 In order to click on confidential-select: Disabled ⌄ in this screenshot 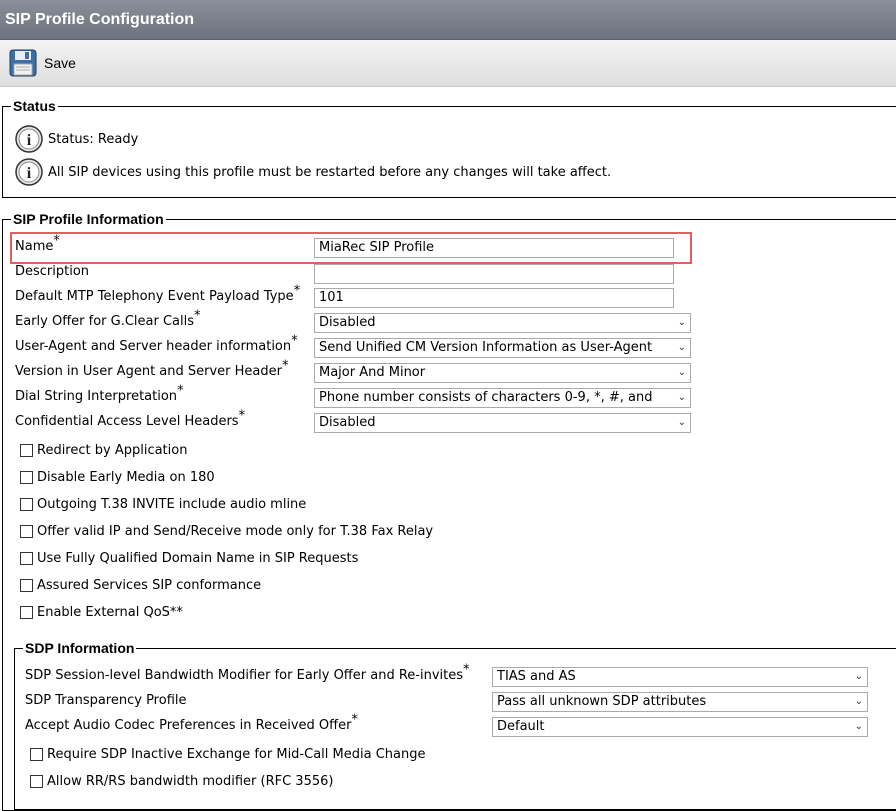, I will do `click(502, 423)`.